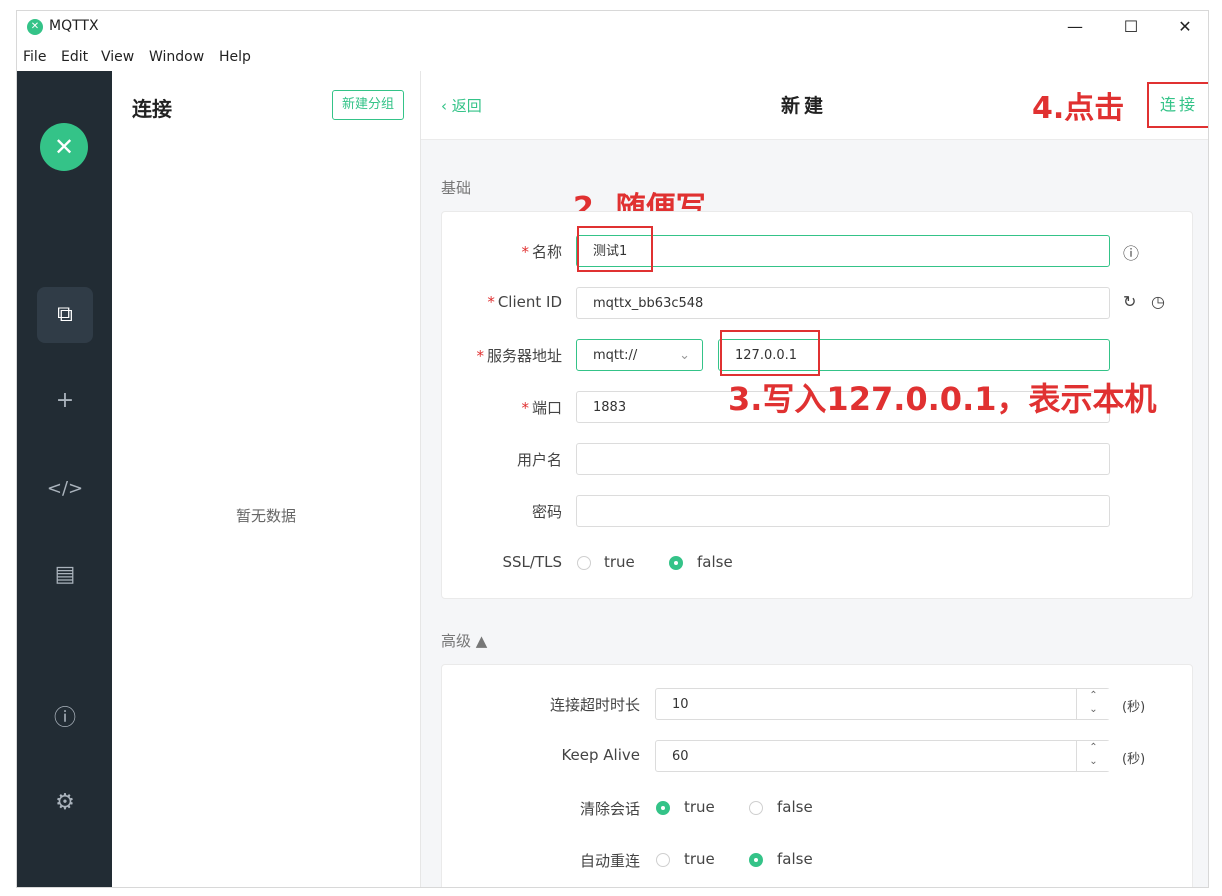 This screenshot has width=1222, height=896. I want to click on menu-bar: File Edit View Window Help, so click(612, 58).